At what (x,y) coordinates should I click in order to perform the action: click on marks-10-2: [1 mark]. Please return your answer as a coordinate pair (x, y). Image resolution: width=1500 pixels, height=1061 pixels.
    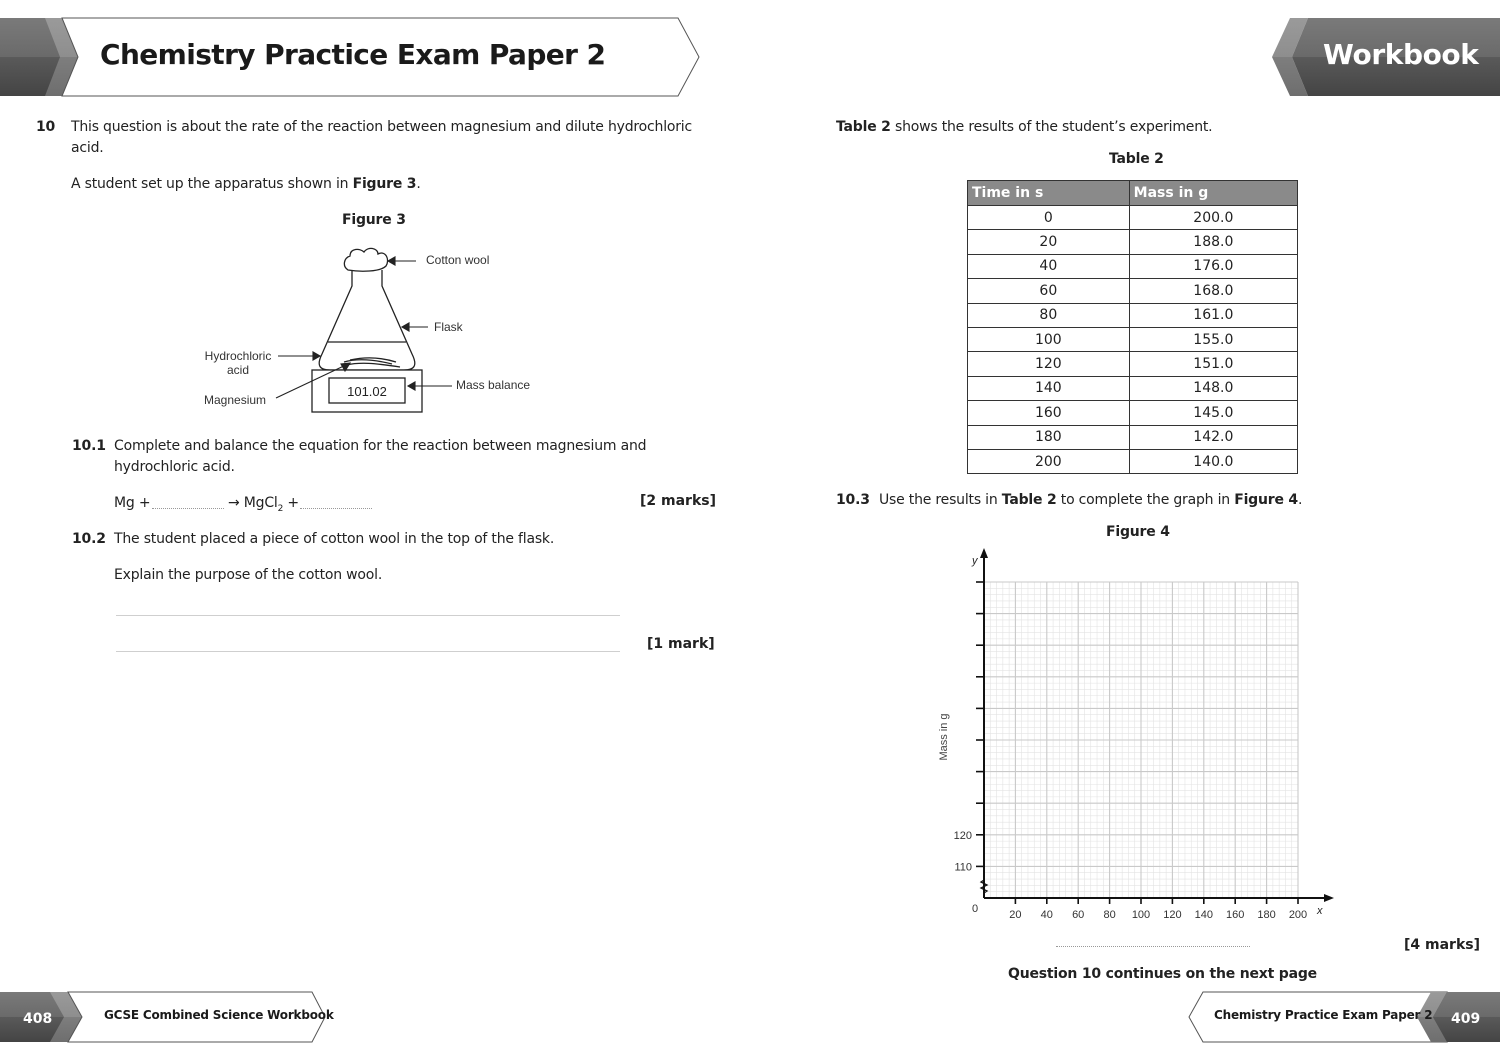
    Looking at the image, I should click on (681, 644).